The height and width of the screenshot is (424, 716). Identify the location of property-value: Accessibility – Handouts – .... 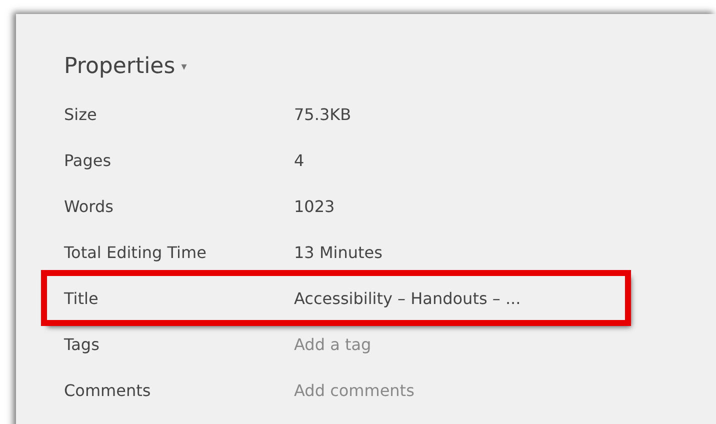
(408, 298).